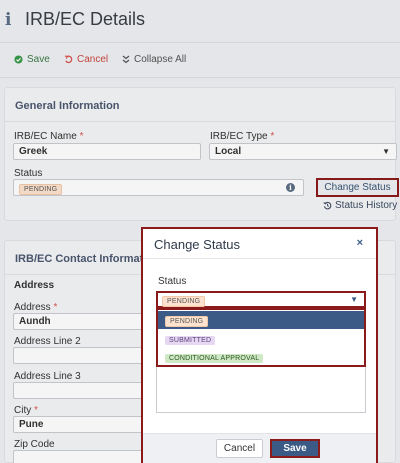  I want to click on option-badge: CONDITIONAL APPROVAL, so click(214, 358).